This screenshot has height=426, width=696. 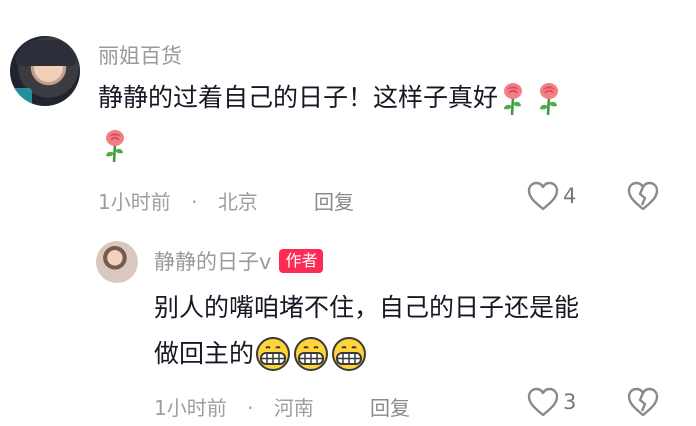 What do you see at coordinates (334, 200) in the screenshot?
I see `comment-reply-button: 回复` at bounding box center [334, 200].